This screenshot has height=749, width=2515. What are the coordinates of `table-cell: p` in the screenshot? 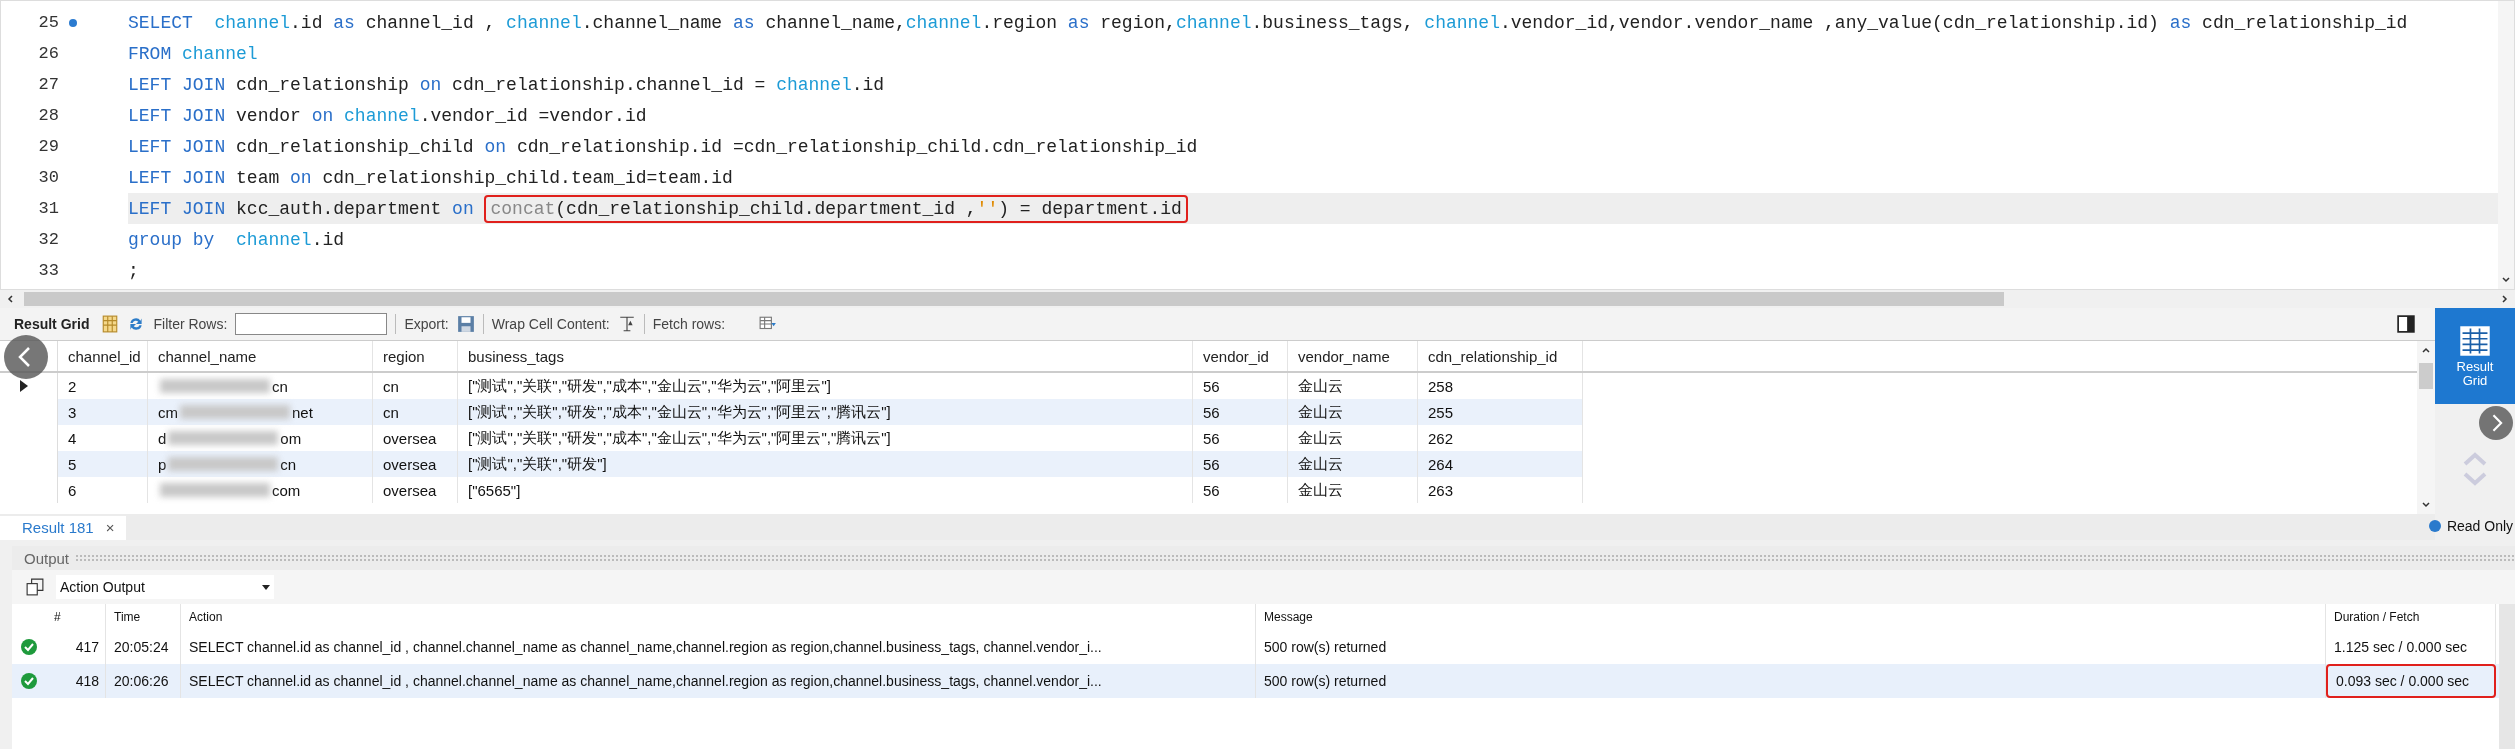 It's located at (162, 464).